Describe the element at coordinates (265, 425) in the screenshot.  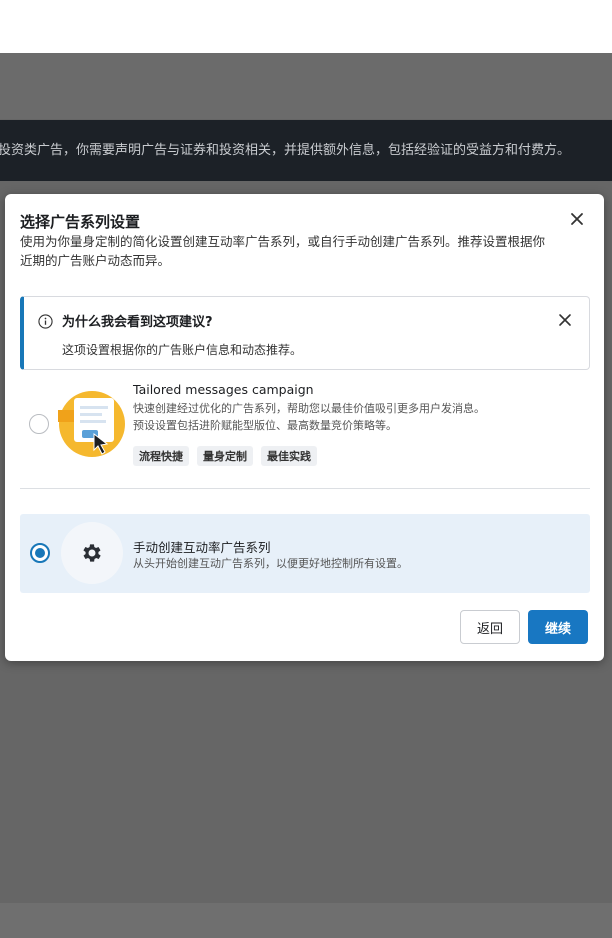
I see `option-description-line2: 预设设置包括进阶赋能型版位、最高数量竞价策略等。` at that location.